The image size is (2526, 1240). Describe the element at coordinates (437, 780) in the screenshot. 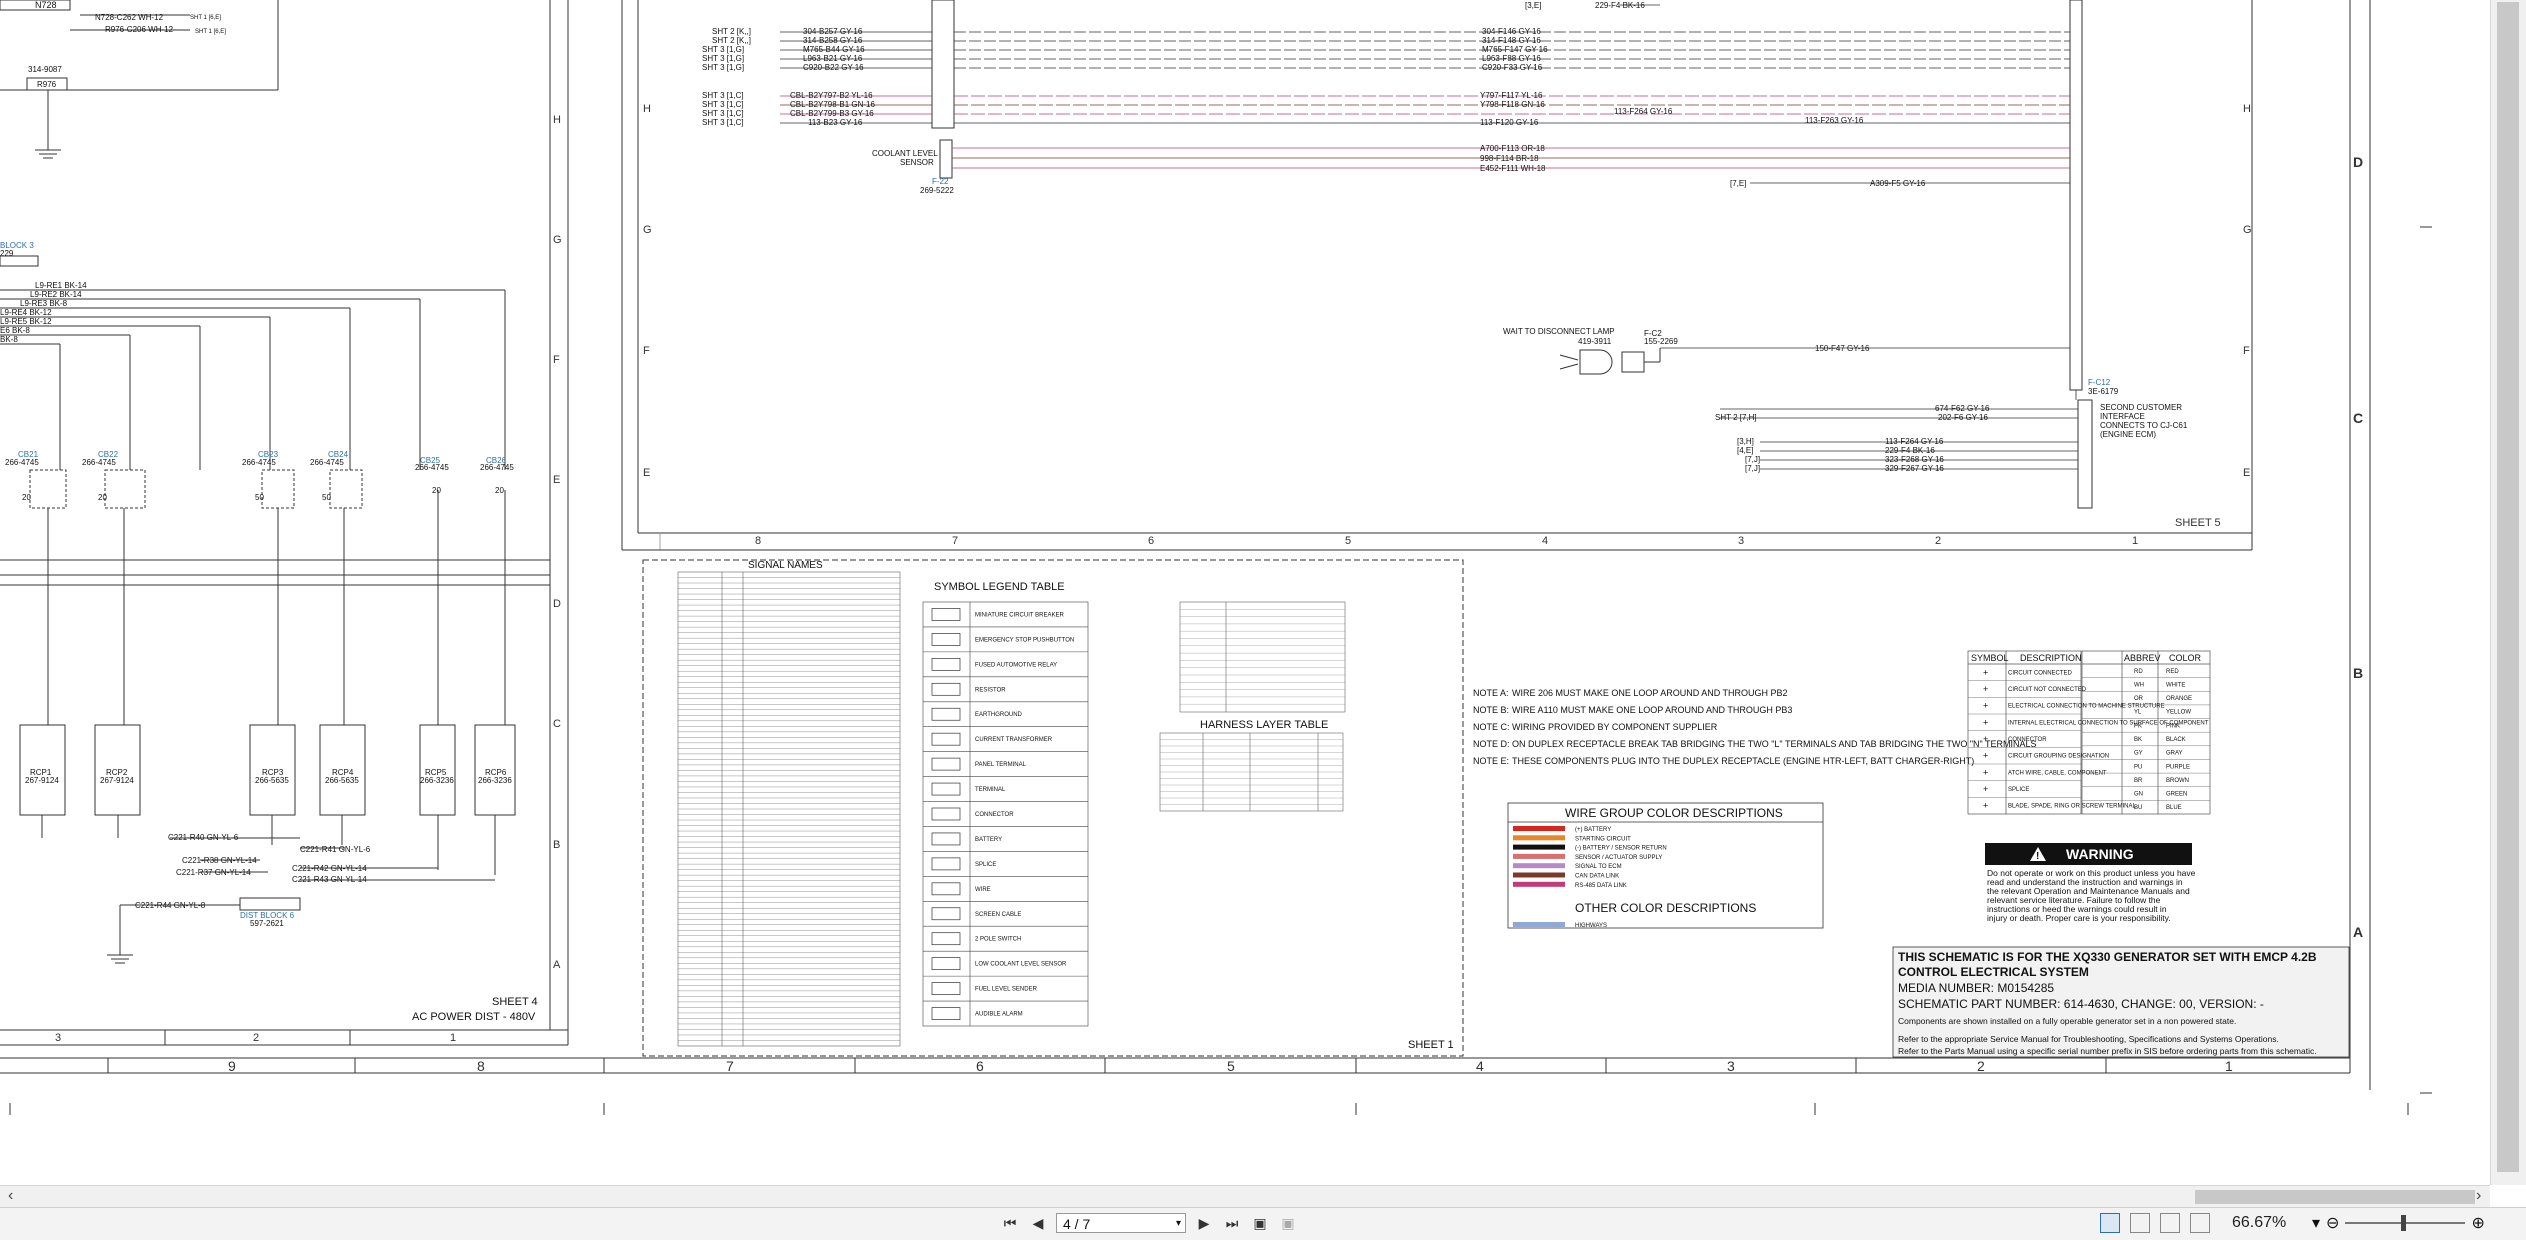

I see `svg-text: 266-3236` at that location.